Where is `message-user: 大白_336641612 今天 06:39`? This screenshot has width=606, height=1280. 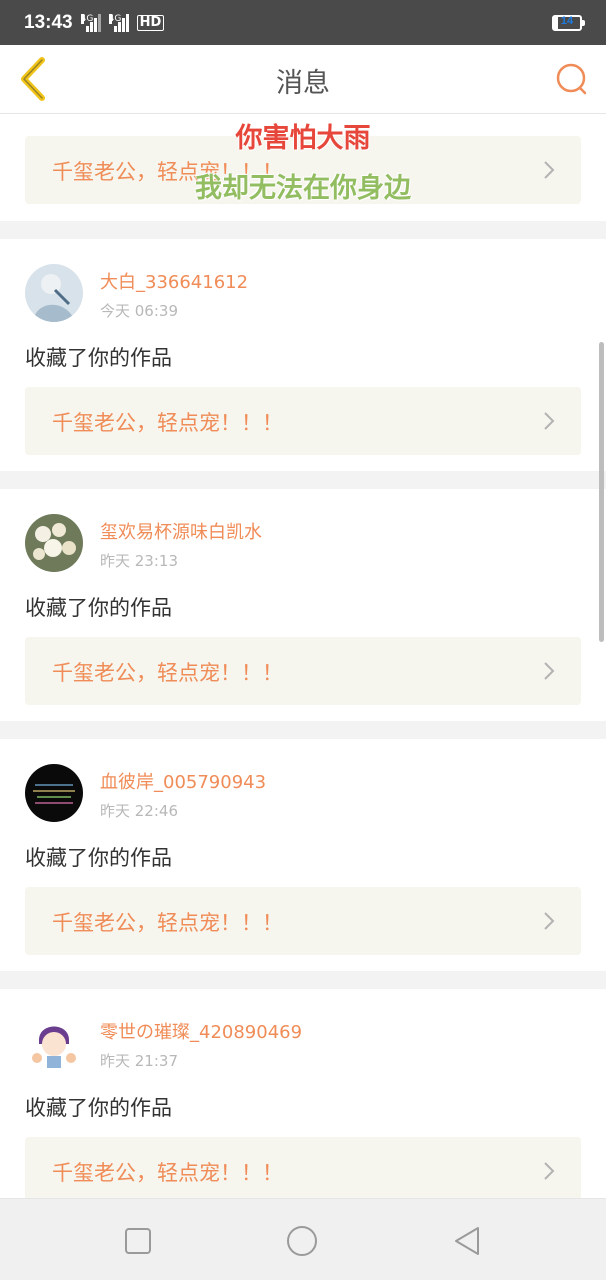
message-user: 大白_336641612 今天 06:39 is located at coordinates (136, 293).